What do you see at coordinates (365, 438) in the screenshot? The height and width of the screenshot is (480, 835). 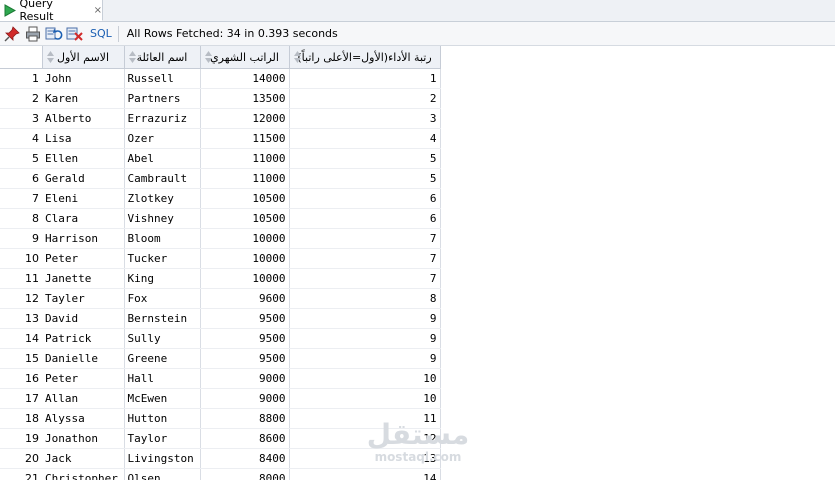 I see `cell-performance-rank: 12` at bounding box center [365, 438].